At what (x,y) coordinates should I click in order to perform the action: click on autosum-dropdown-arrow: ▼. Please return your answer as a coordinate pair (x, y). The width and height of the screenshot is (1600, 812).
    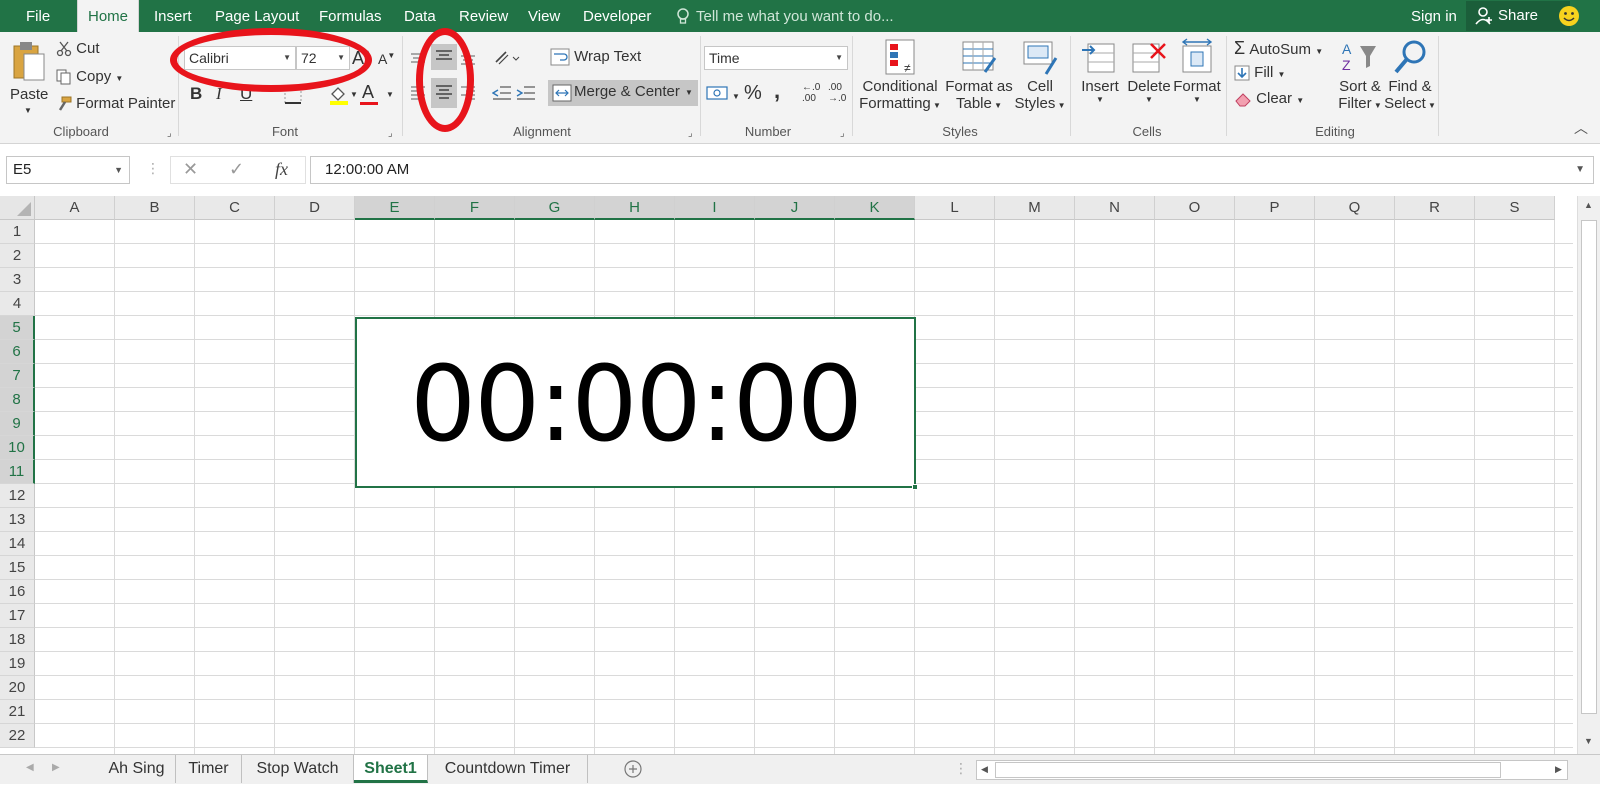
    Looking at the image, I should click on (1319, 51).